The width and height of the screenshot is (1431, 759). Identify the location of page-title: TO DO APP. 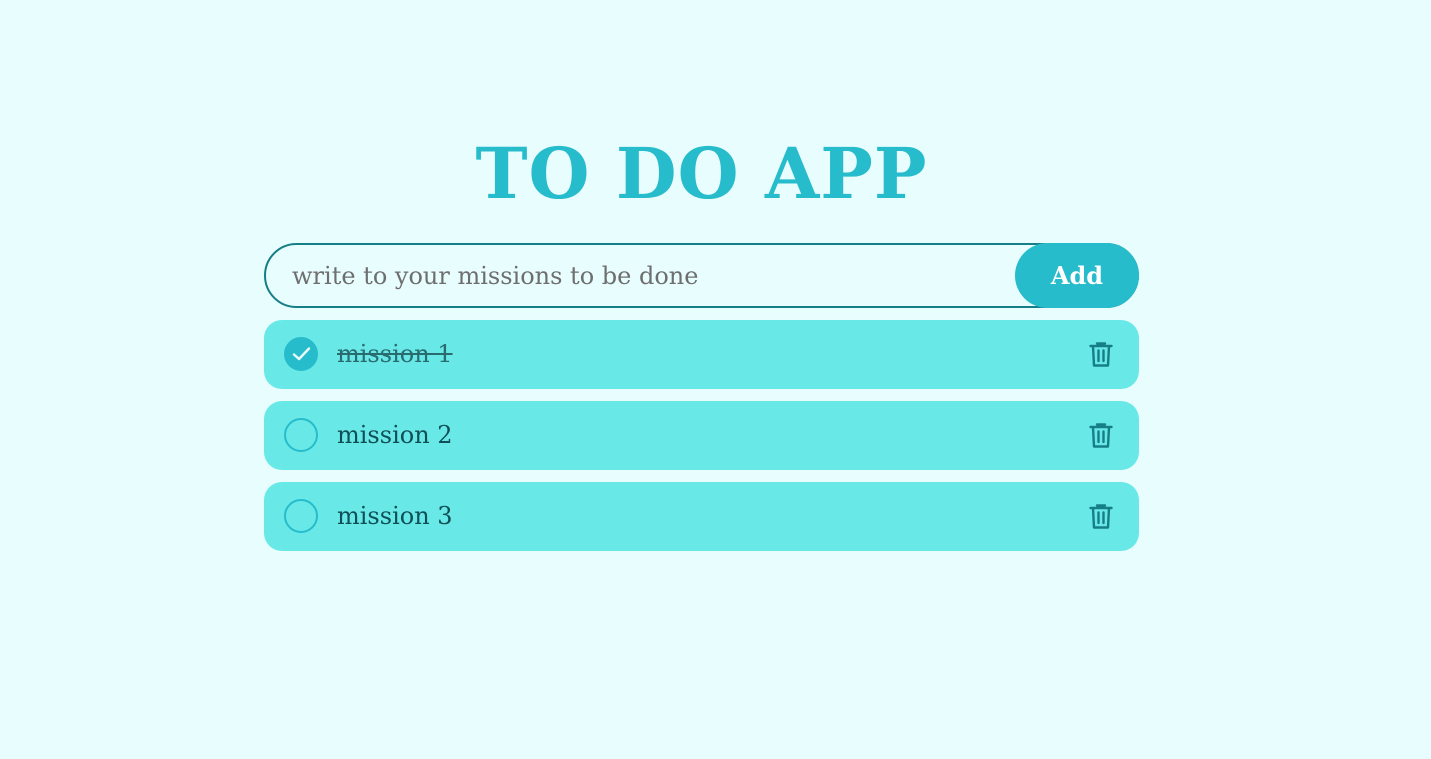
(701, 173).